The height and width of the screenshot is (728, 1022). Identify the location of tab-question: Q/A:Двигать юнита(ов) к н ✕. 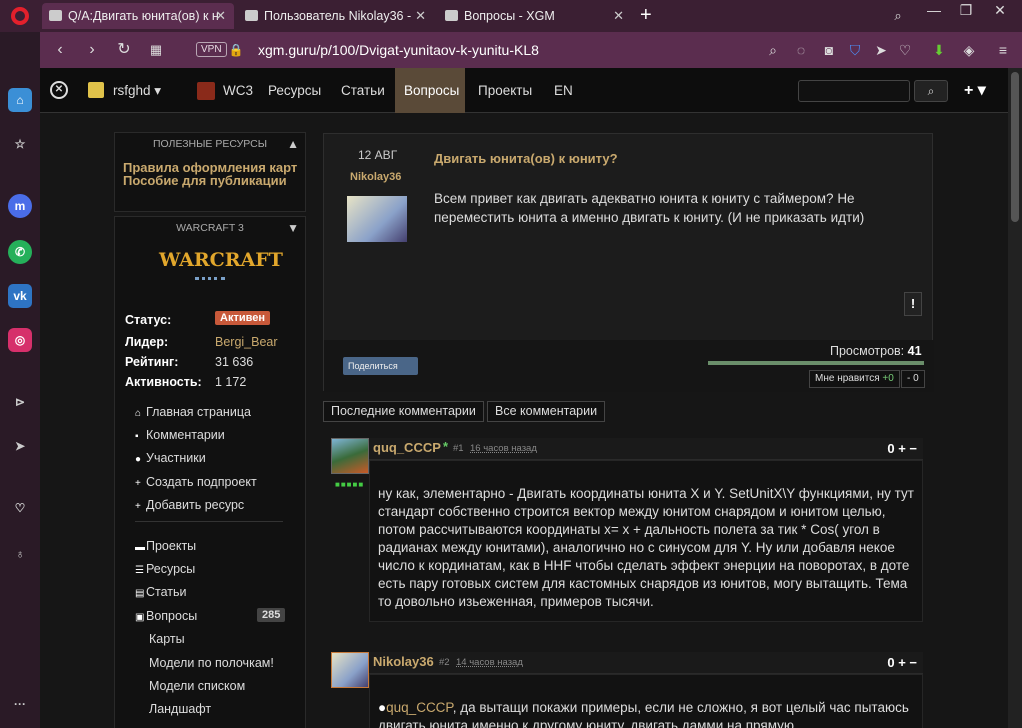
(138, 16).